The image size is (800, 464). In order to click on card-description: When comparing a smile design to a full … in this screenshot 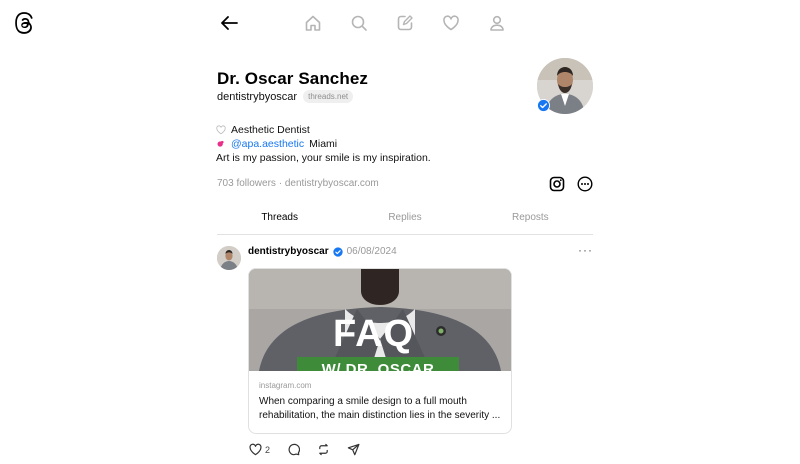, I will do `click(380, 408)`.